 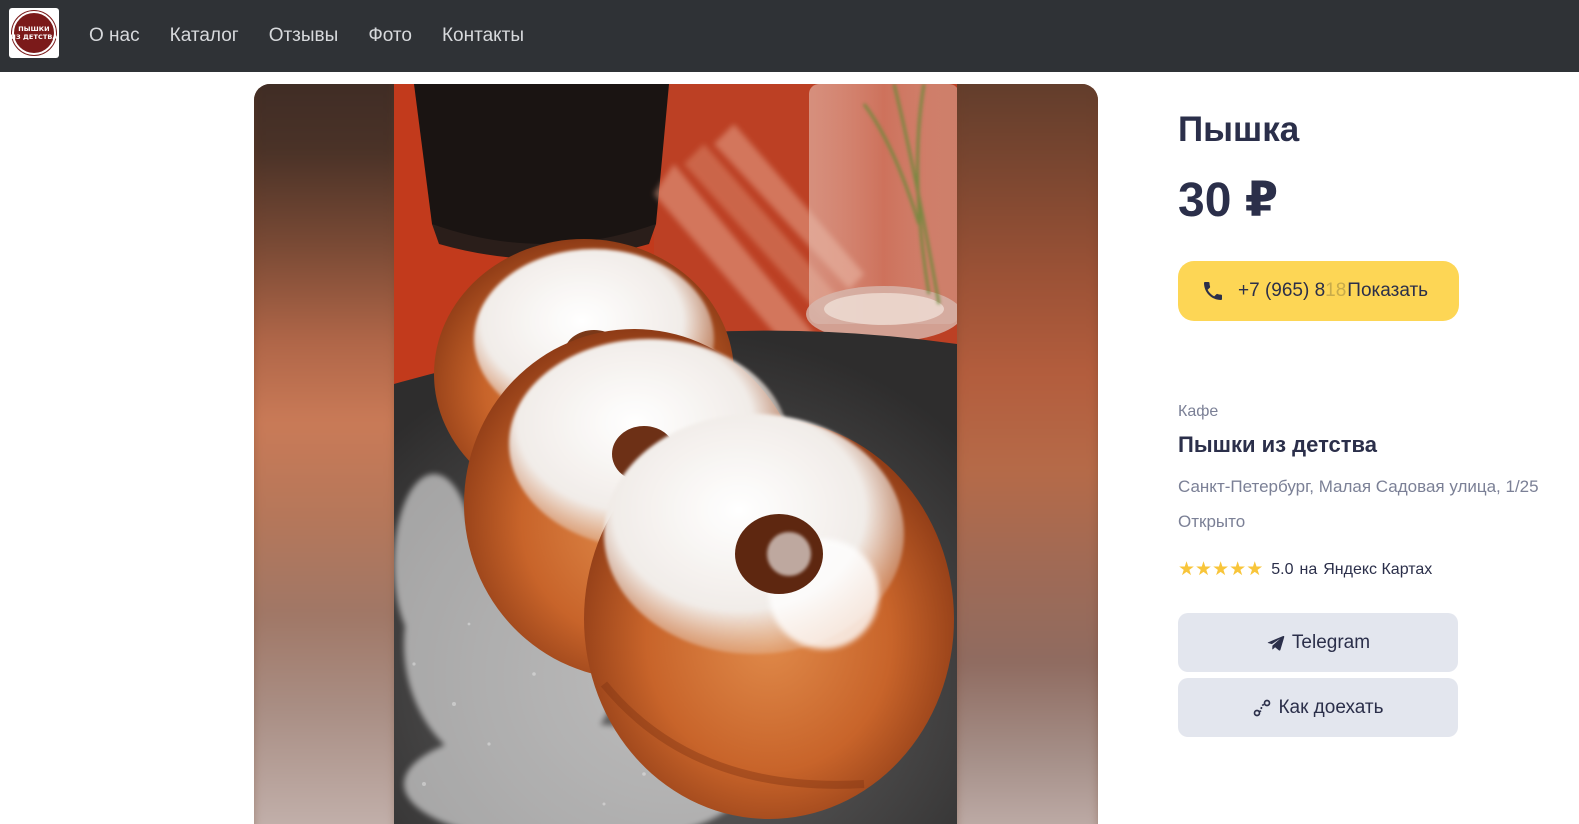 What do you see at coordinates (204, 36) in the screenshot?
I see `nav-item-catalog: Каталог` at bounding box center [204, 36].